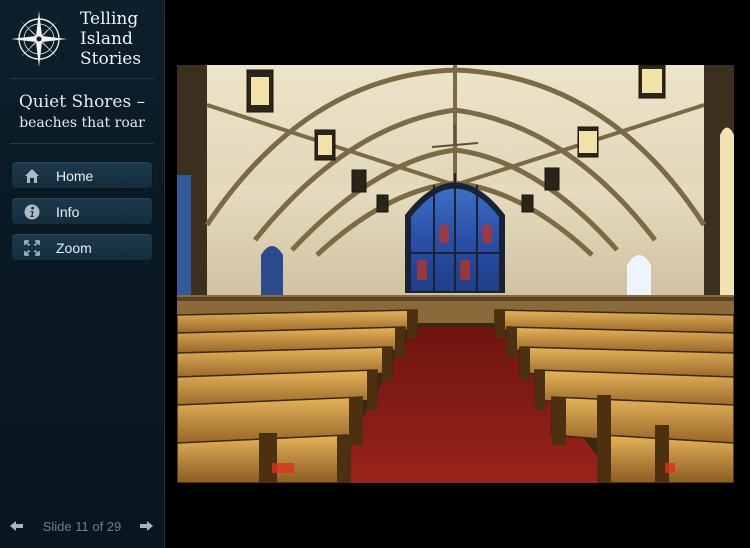 The height and width of the screenshot is (548, 750). What do you see at coordinates (106, 39) in the screenshot?
I see `brand-line-2: Island` at bounding box center [106, 39].